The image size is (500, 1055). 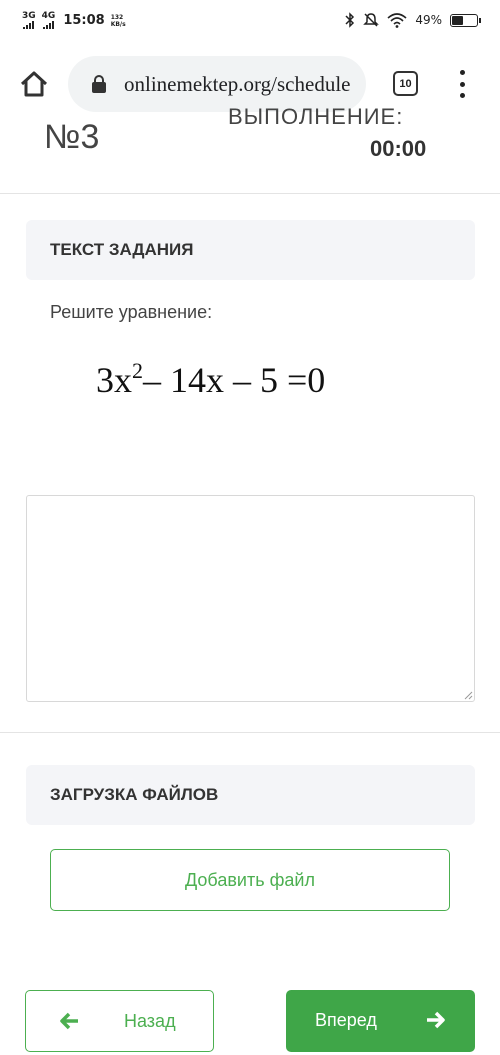 I want to click on clock: 15:08, so click(x=84, y=20).